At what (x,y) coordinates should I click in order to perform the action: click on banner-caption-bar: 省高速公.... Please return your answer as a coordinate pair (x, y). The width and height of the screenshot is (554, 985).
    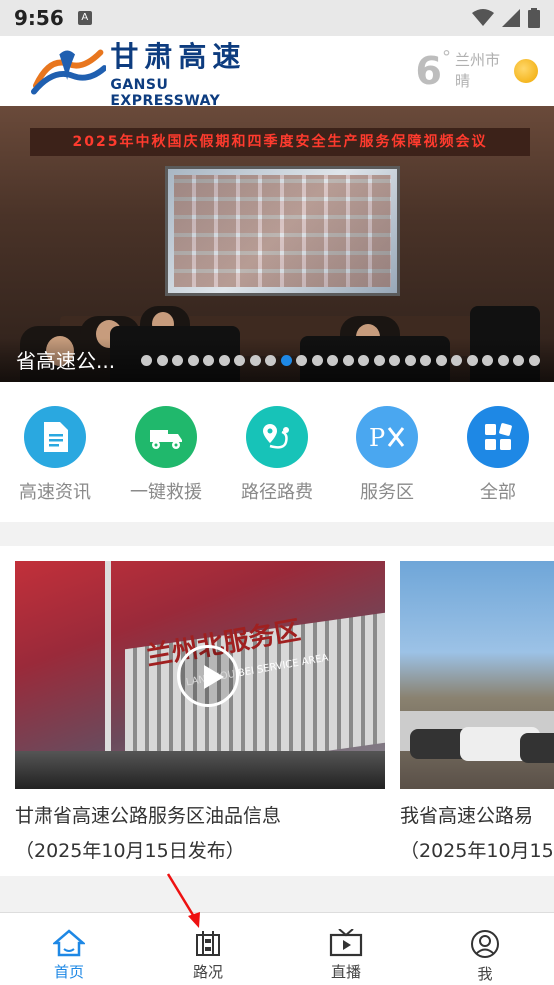
    Looking at the image, I should click on (277, 360).